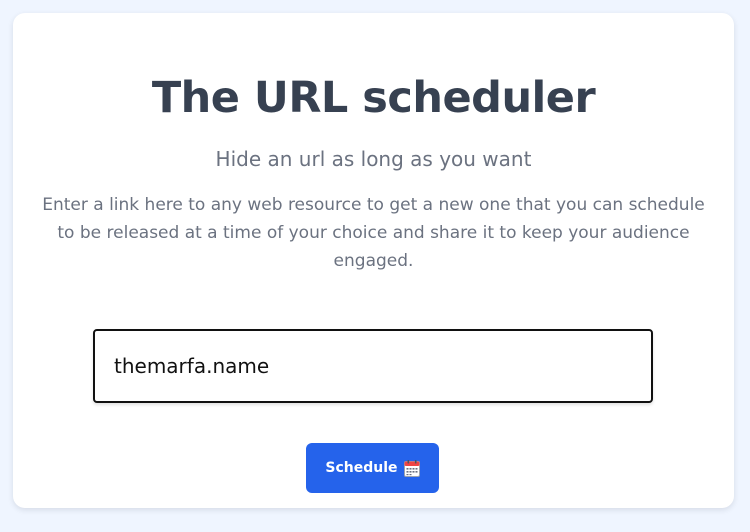  What do you see at coordinates (373, 159) in the screenshot?
I see `page-subtitle: Hide an url as long as you want` at bounding box center [373, 159].